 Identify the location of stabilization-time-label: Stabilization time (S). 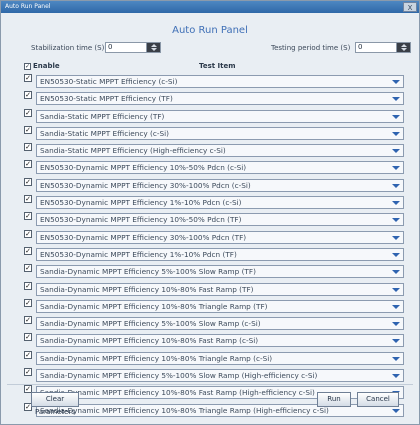
(68, 48).